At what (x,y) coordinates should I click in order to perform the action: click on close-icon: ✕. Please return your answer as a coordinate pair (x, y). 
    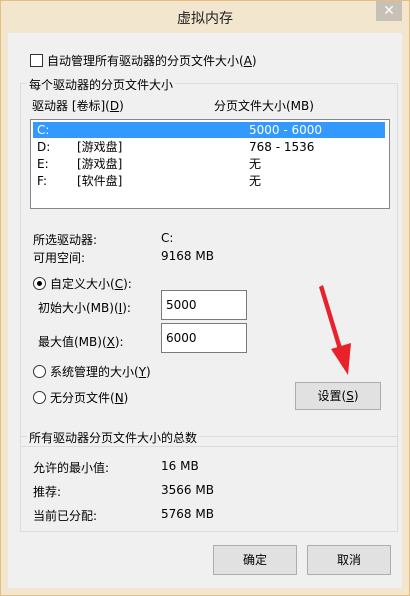
    Looking at the image, I should click on (389, 11).